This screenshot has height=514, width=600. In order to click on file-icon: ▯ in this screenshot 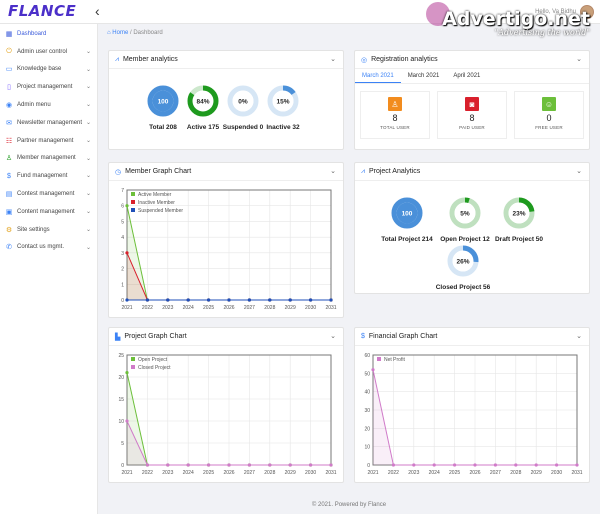, I will do `click(9, 88)`.